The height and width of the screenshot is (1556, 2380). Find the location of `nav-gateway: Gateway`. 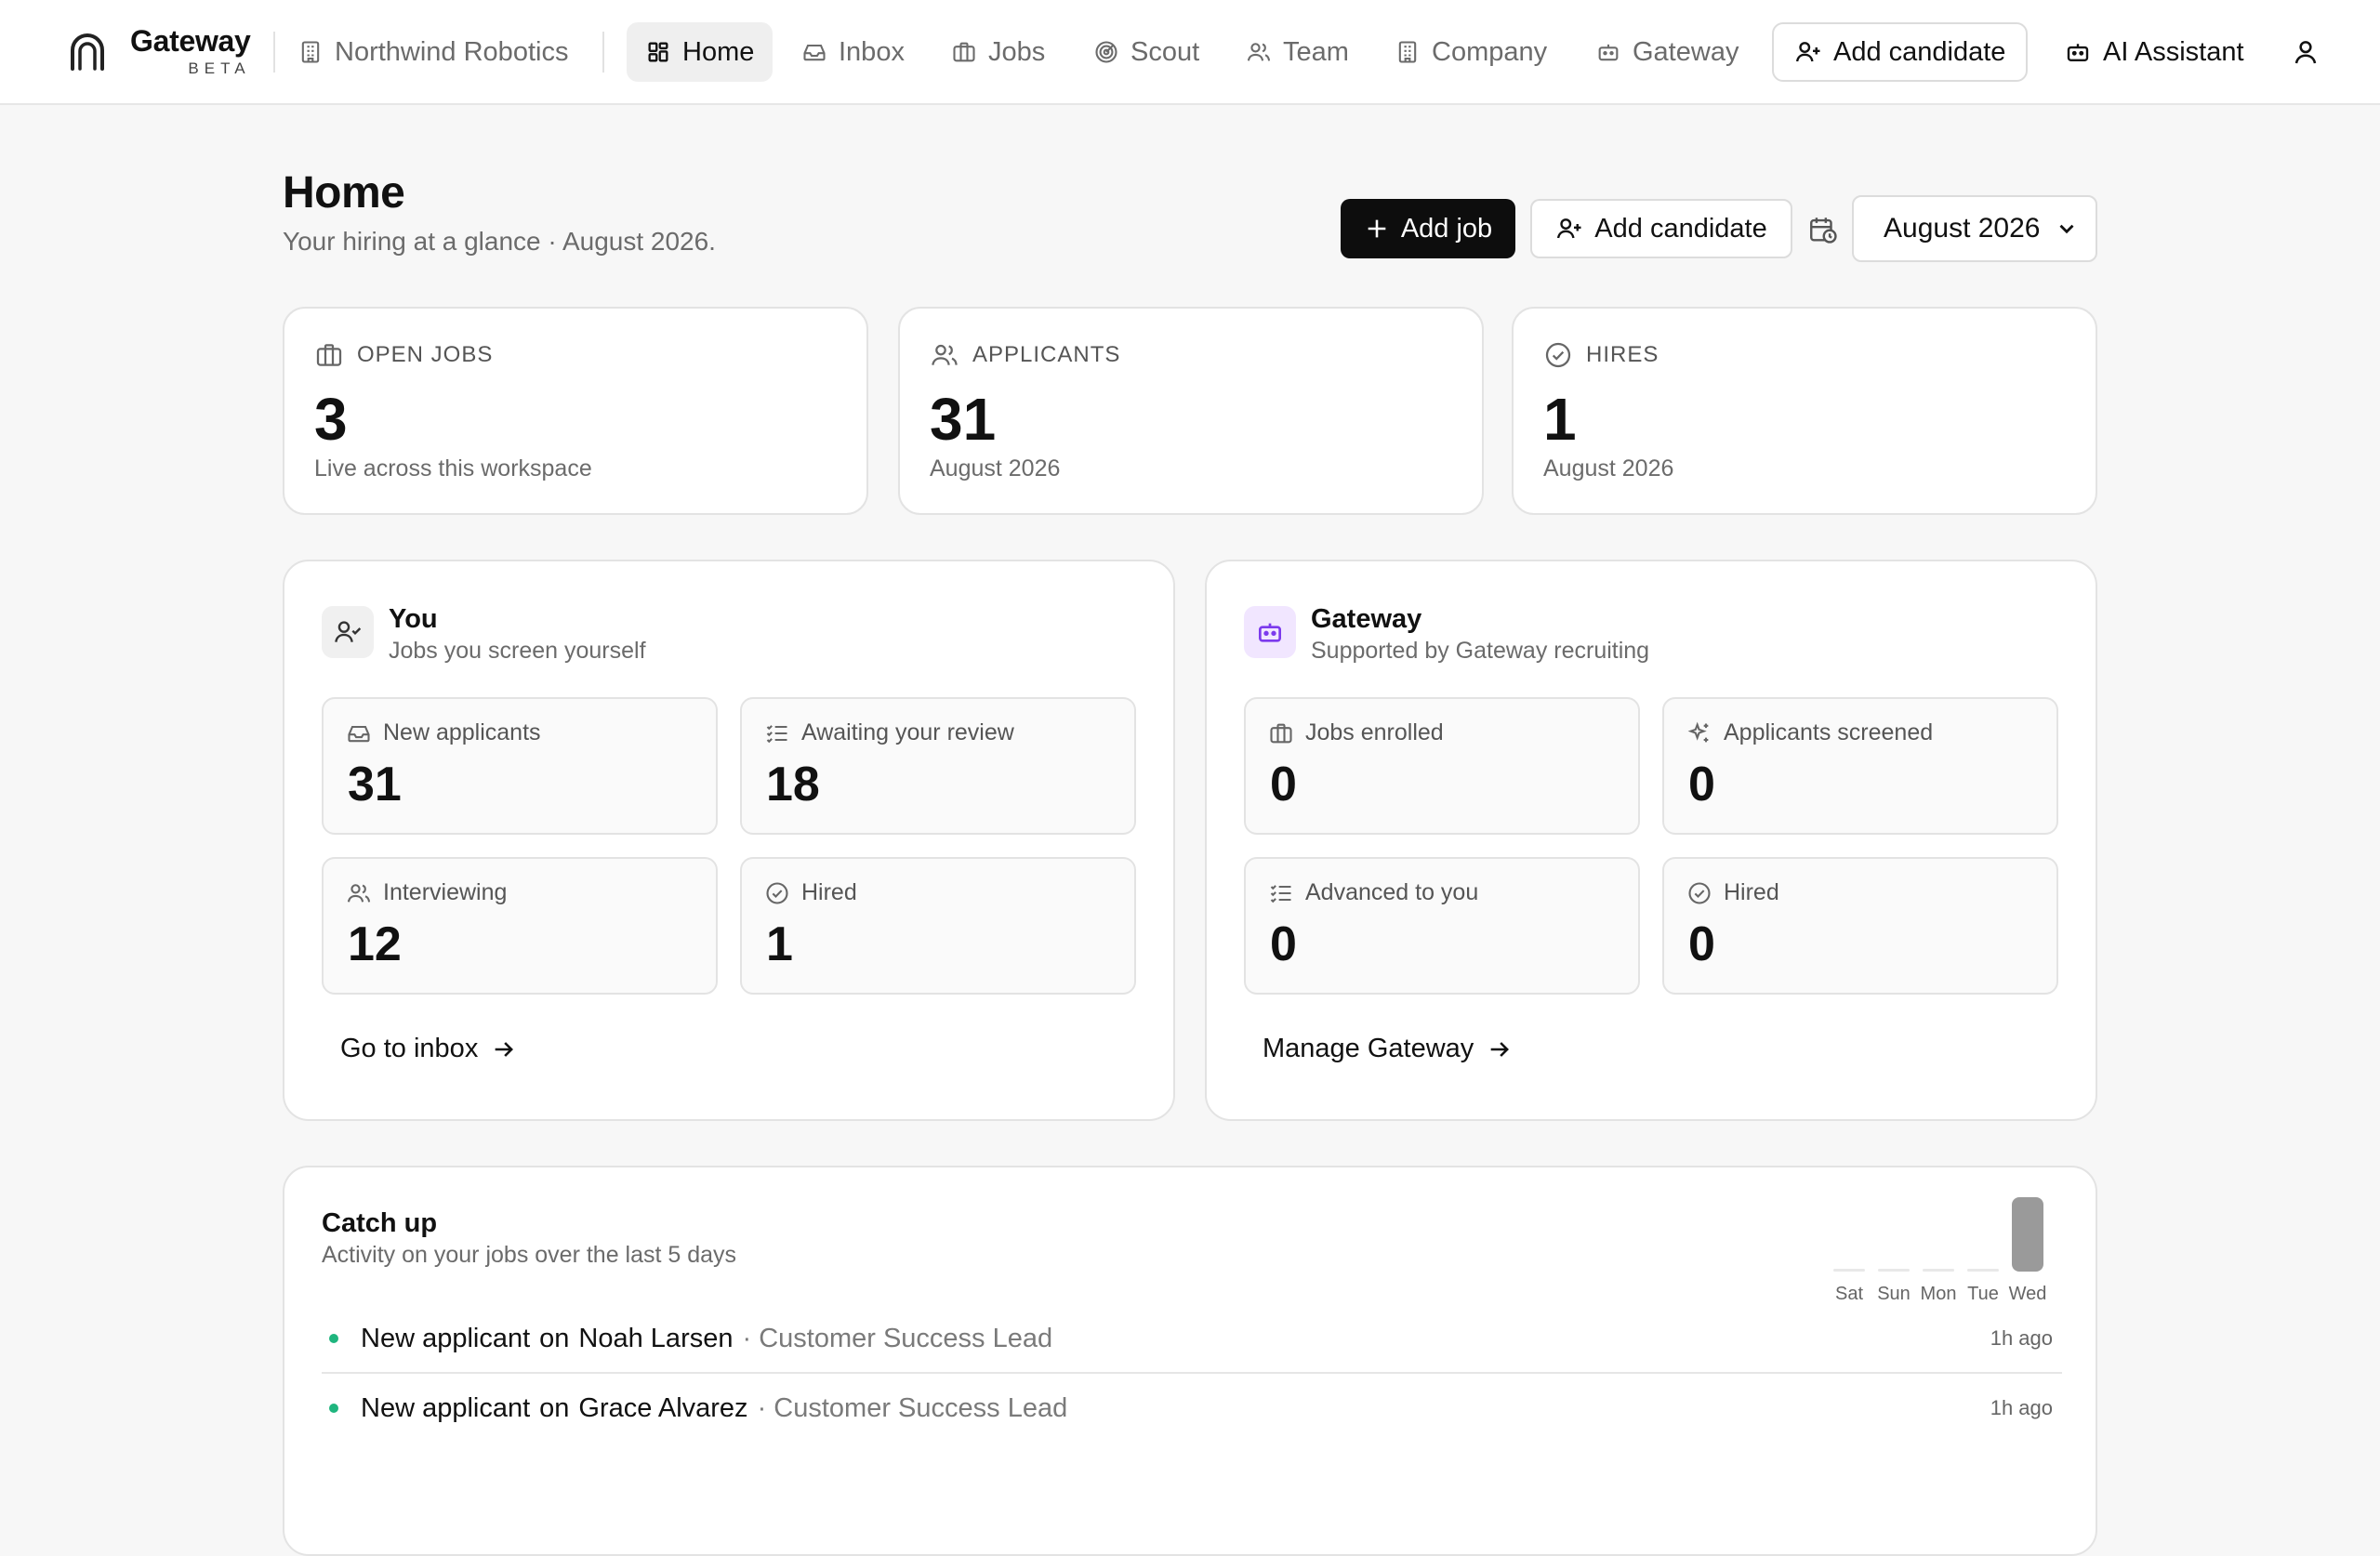

nav-gateway: Gateway is located at coordinates (1667, 52).